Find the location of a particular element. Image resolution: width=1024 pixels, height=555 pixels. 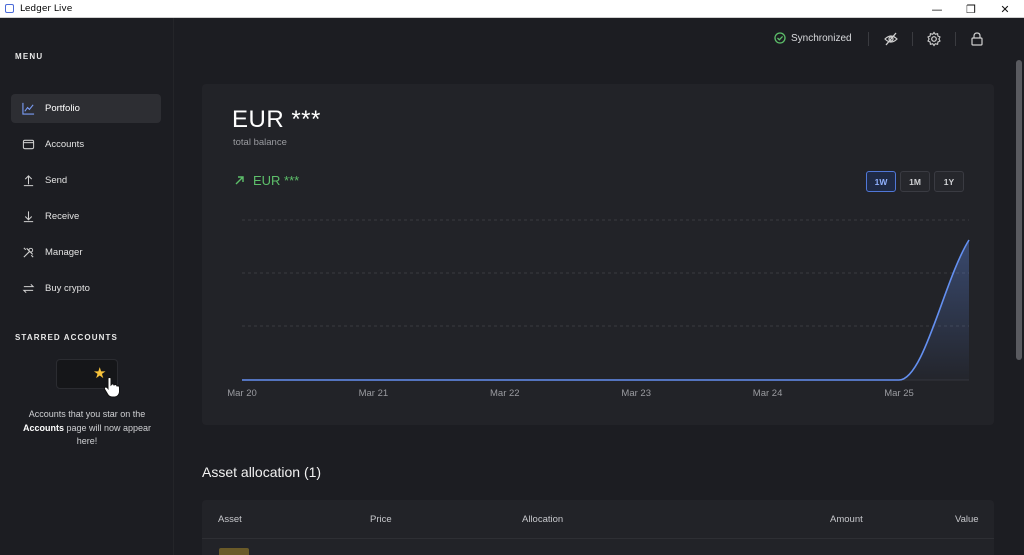

range-1y-button: 1Y is located at coordinates (949, 181).